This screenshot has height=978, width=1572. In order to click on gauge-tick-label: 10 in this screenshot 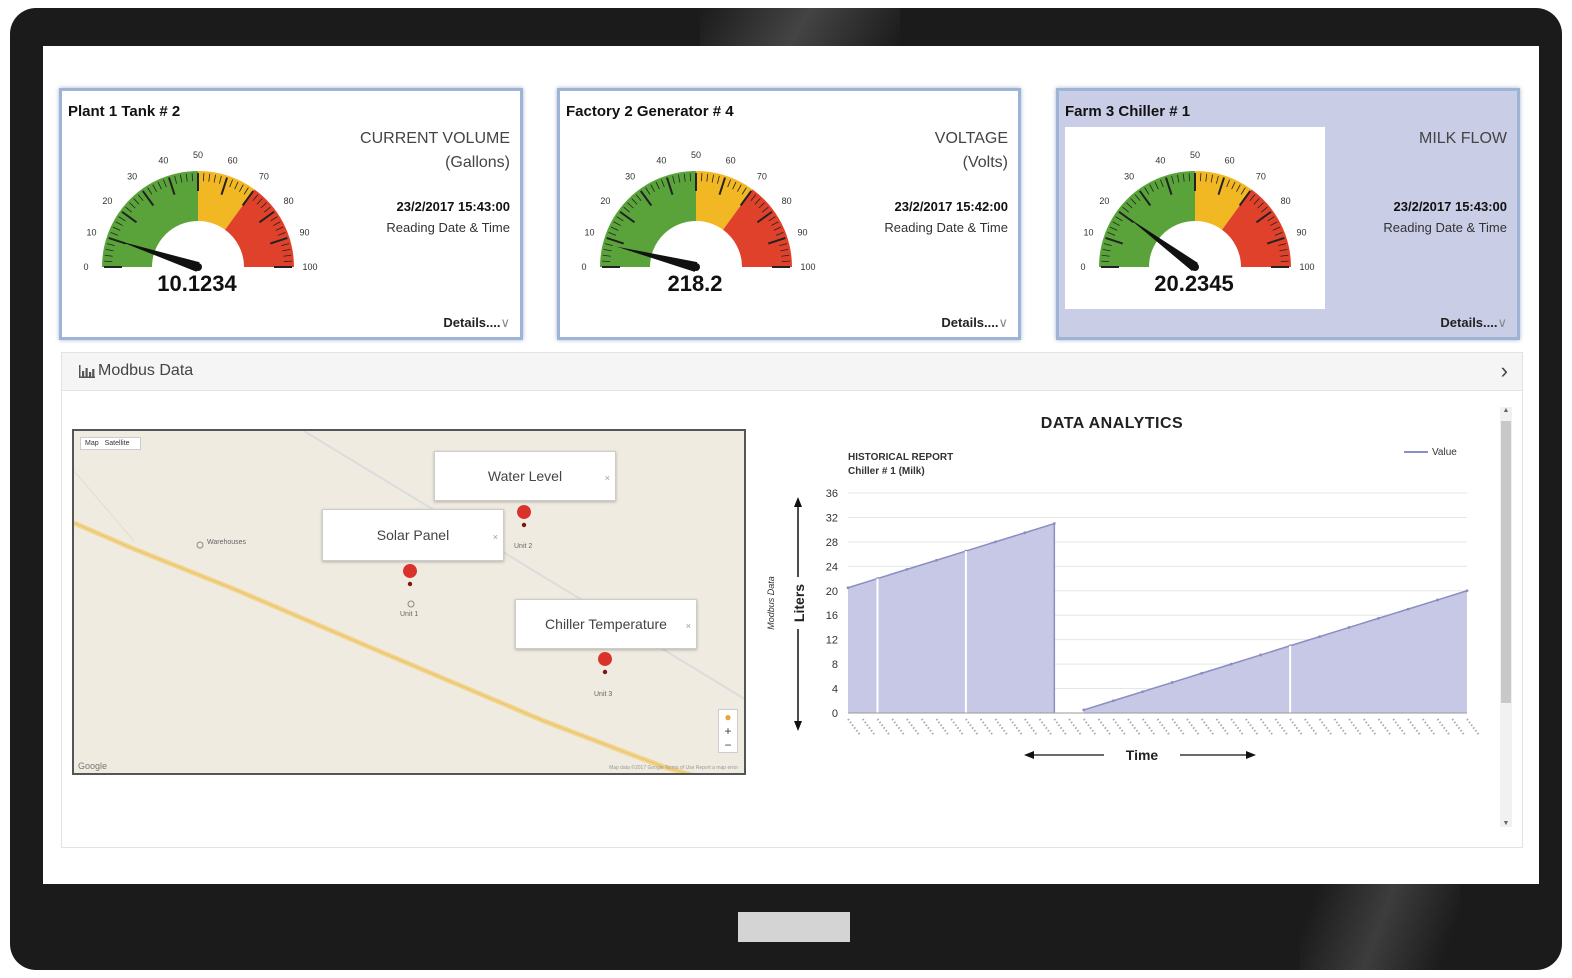, I will do `click(589, 232)`.